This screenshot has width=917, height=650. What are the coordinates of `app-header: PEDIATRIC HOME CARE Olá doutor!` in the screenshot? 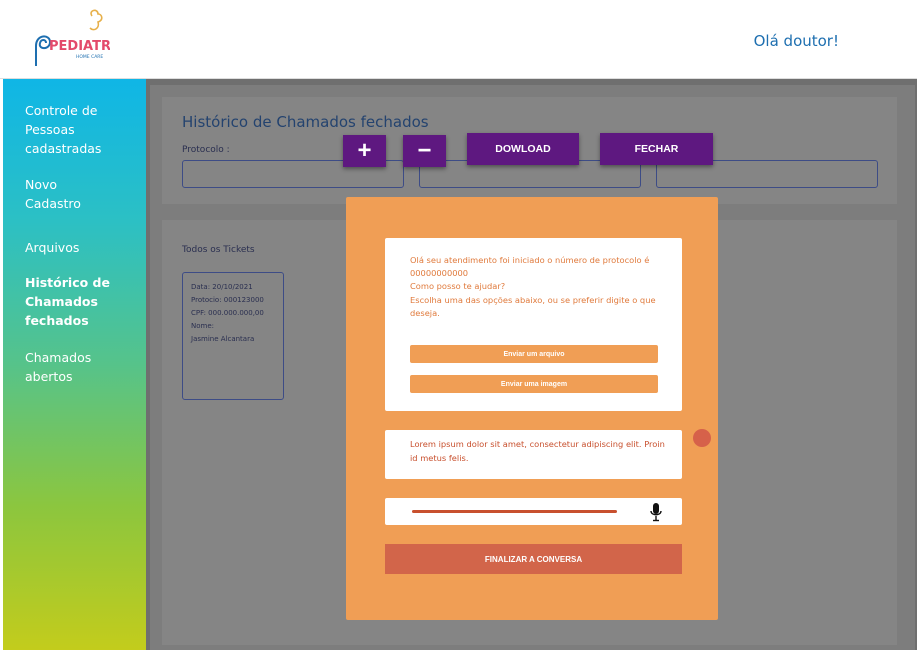 It's located at (458, 39).